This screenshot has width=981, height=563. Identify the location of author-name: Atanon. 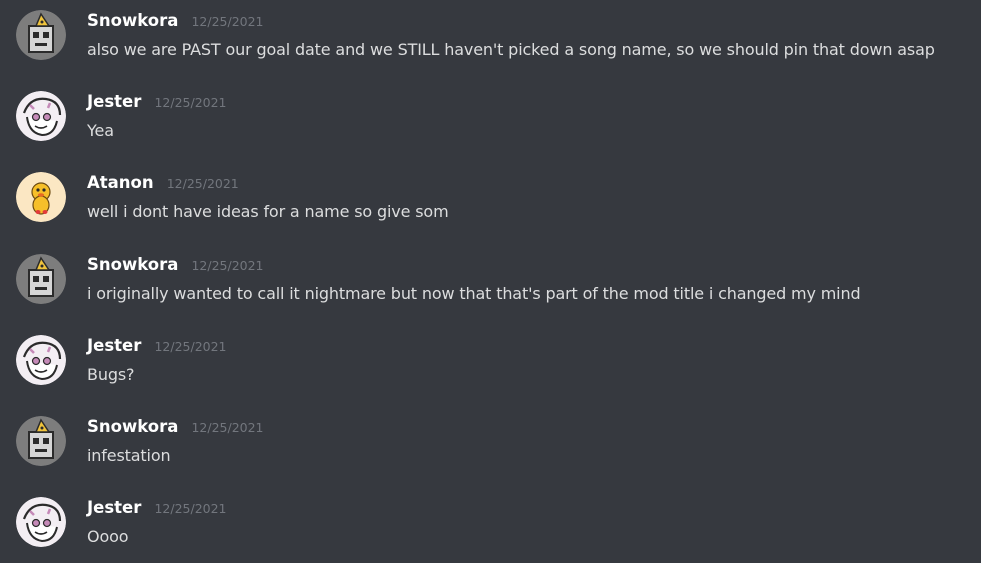
(120, 182).